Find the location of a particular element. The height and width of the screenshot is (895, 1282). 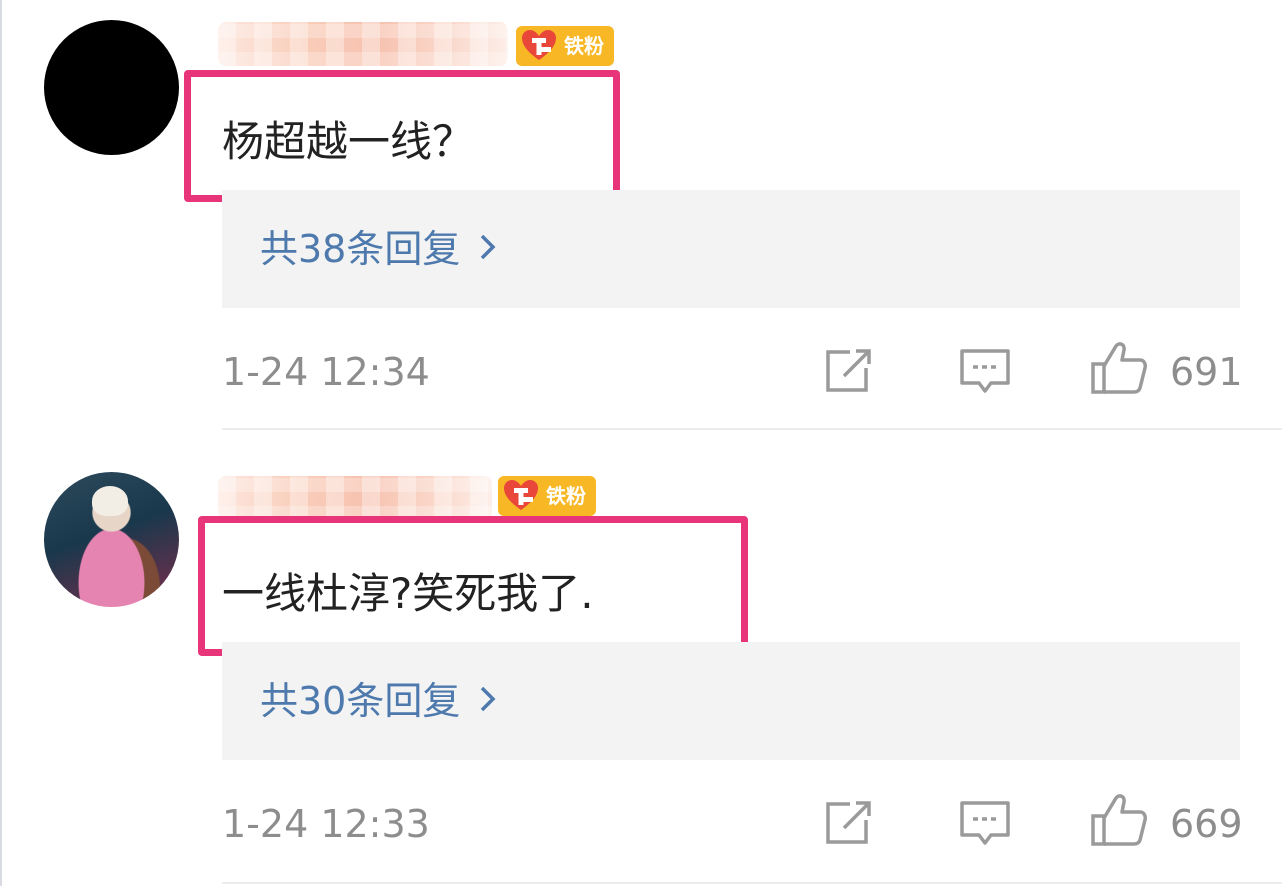

like-count: 669 is located at coordinates (1206, 824).